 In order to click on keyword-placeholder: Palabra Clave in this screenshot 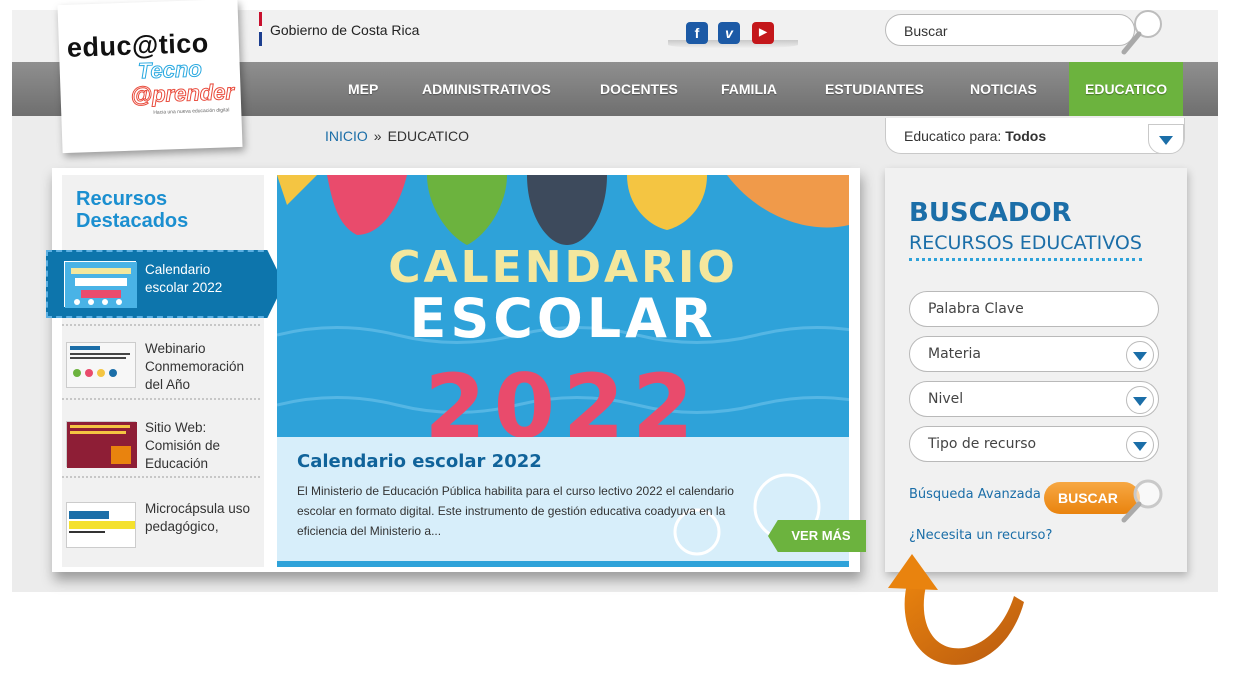, I will do `click(976, 309)`.